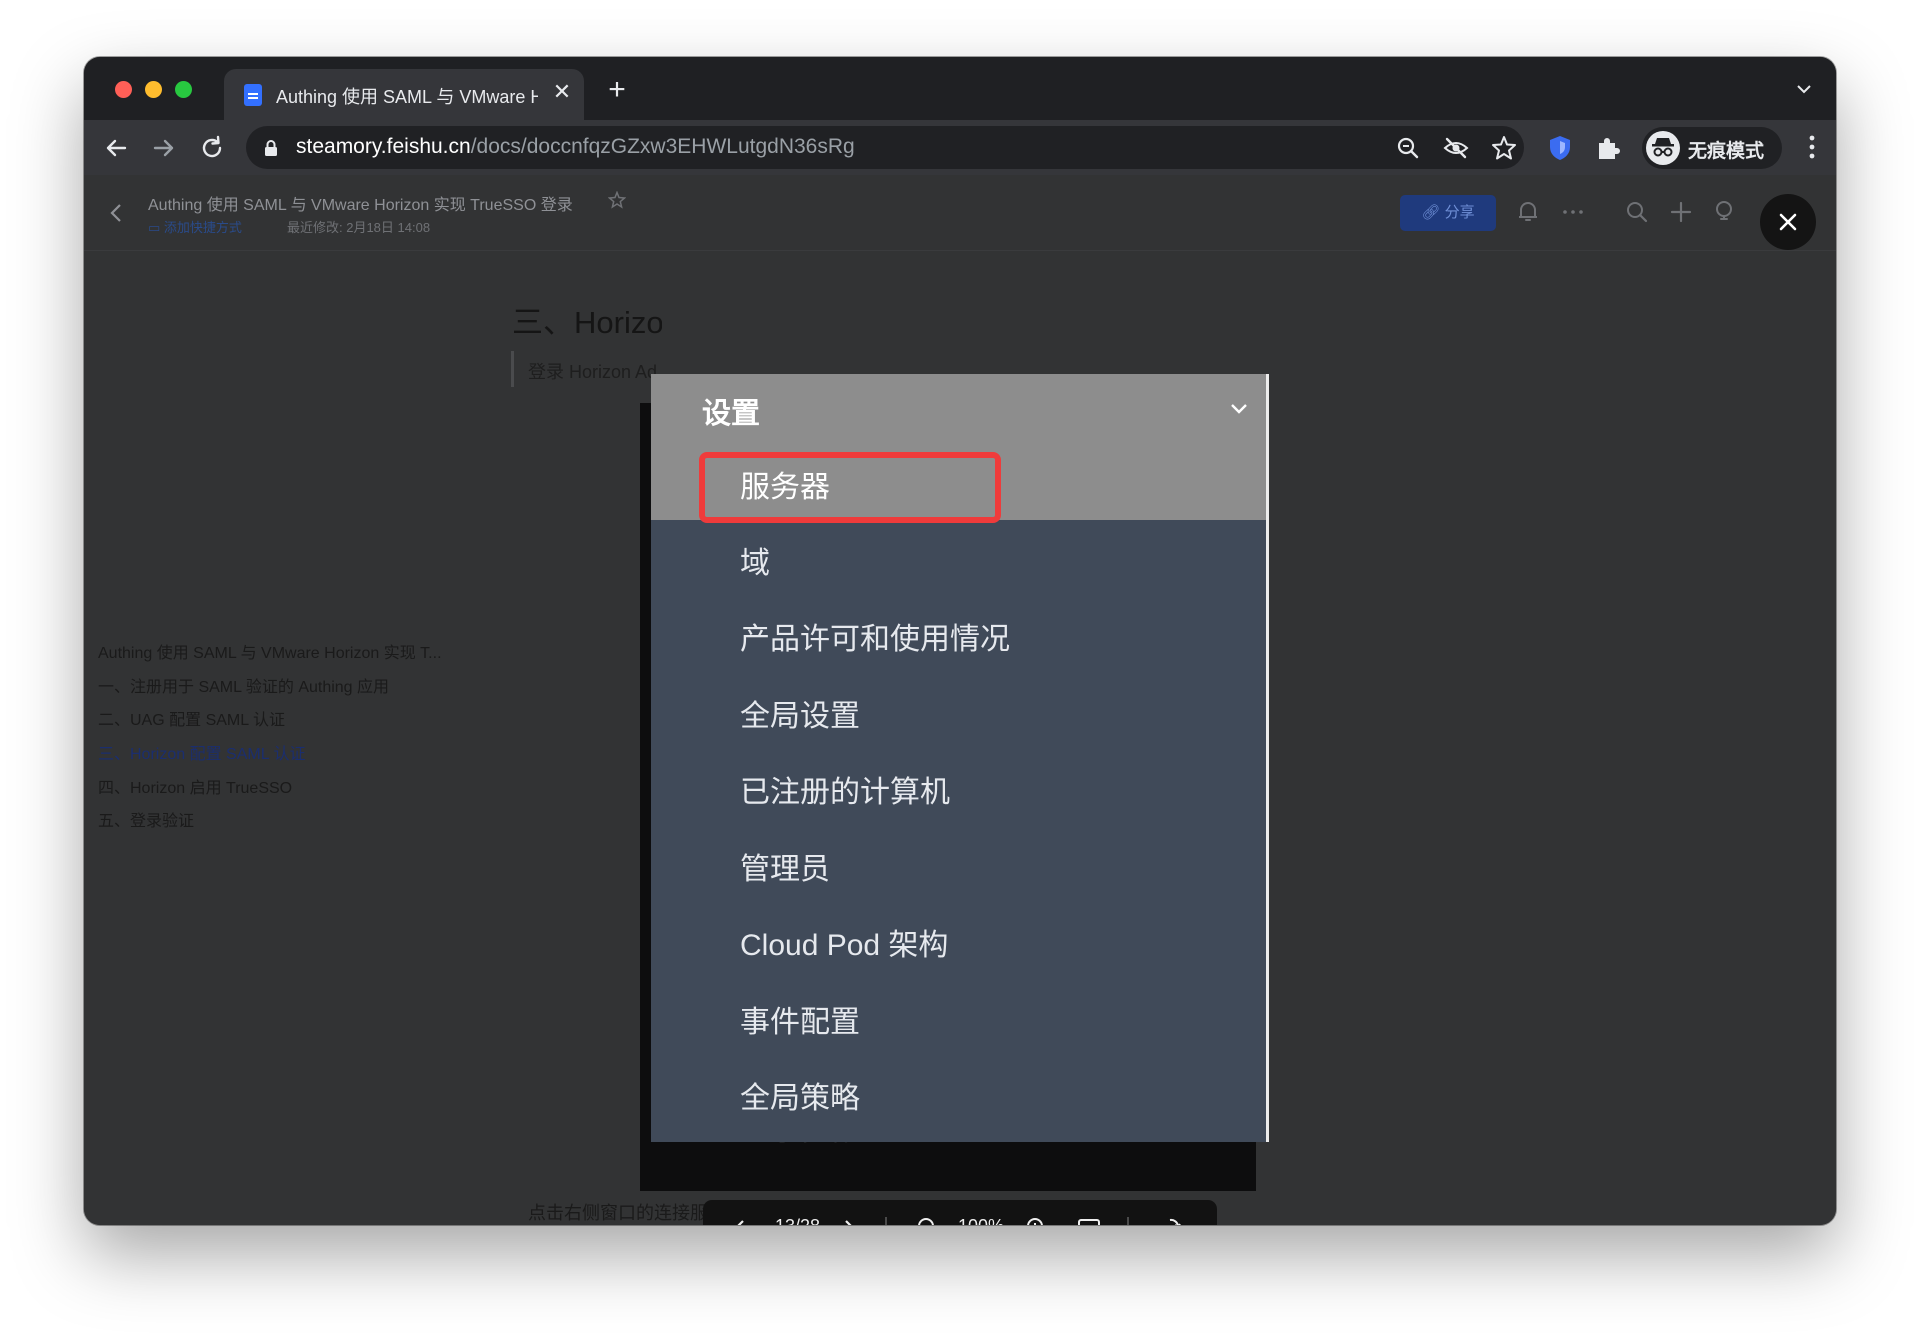 The image size is (1920, 1337). I want to click on browser-menu-icon, so click(1812, 147).